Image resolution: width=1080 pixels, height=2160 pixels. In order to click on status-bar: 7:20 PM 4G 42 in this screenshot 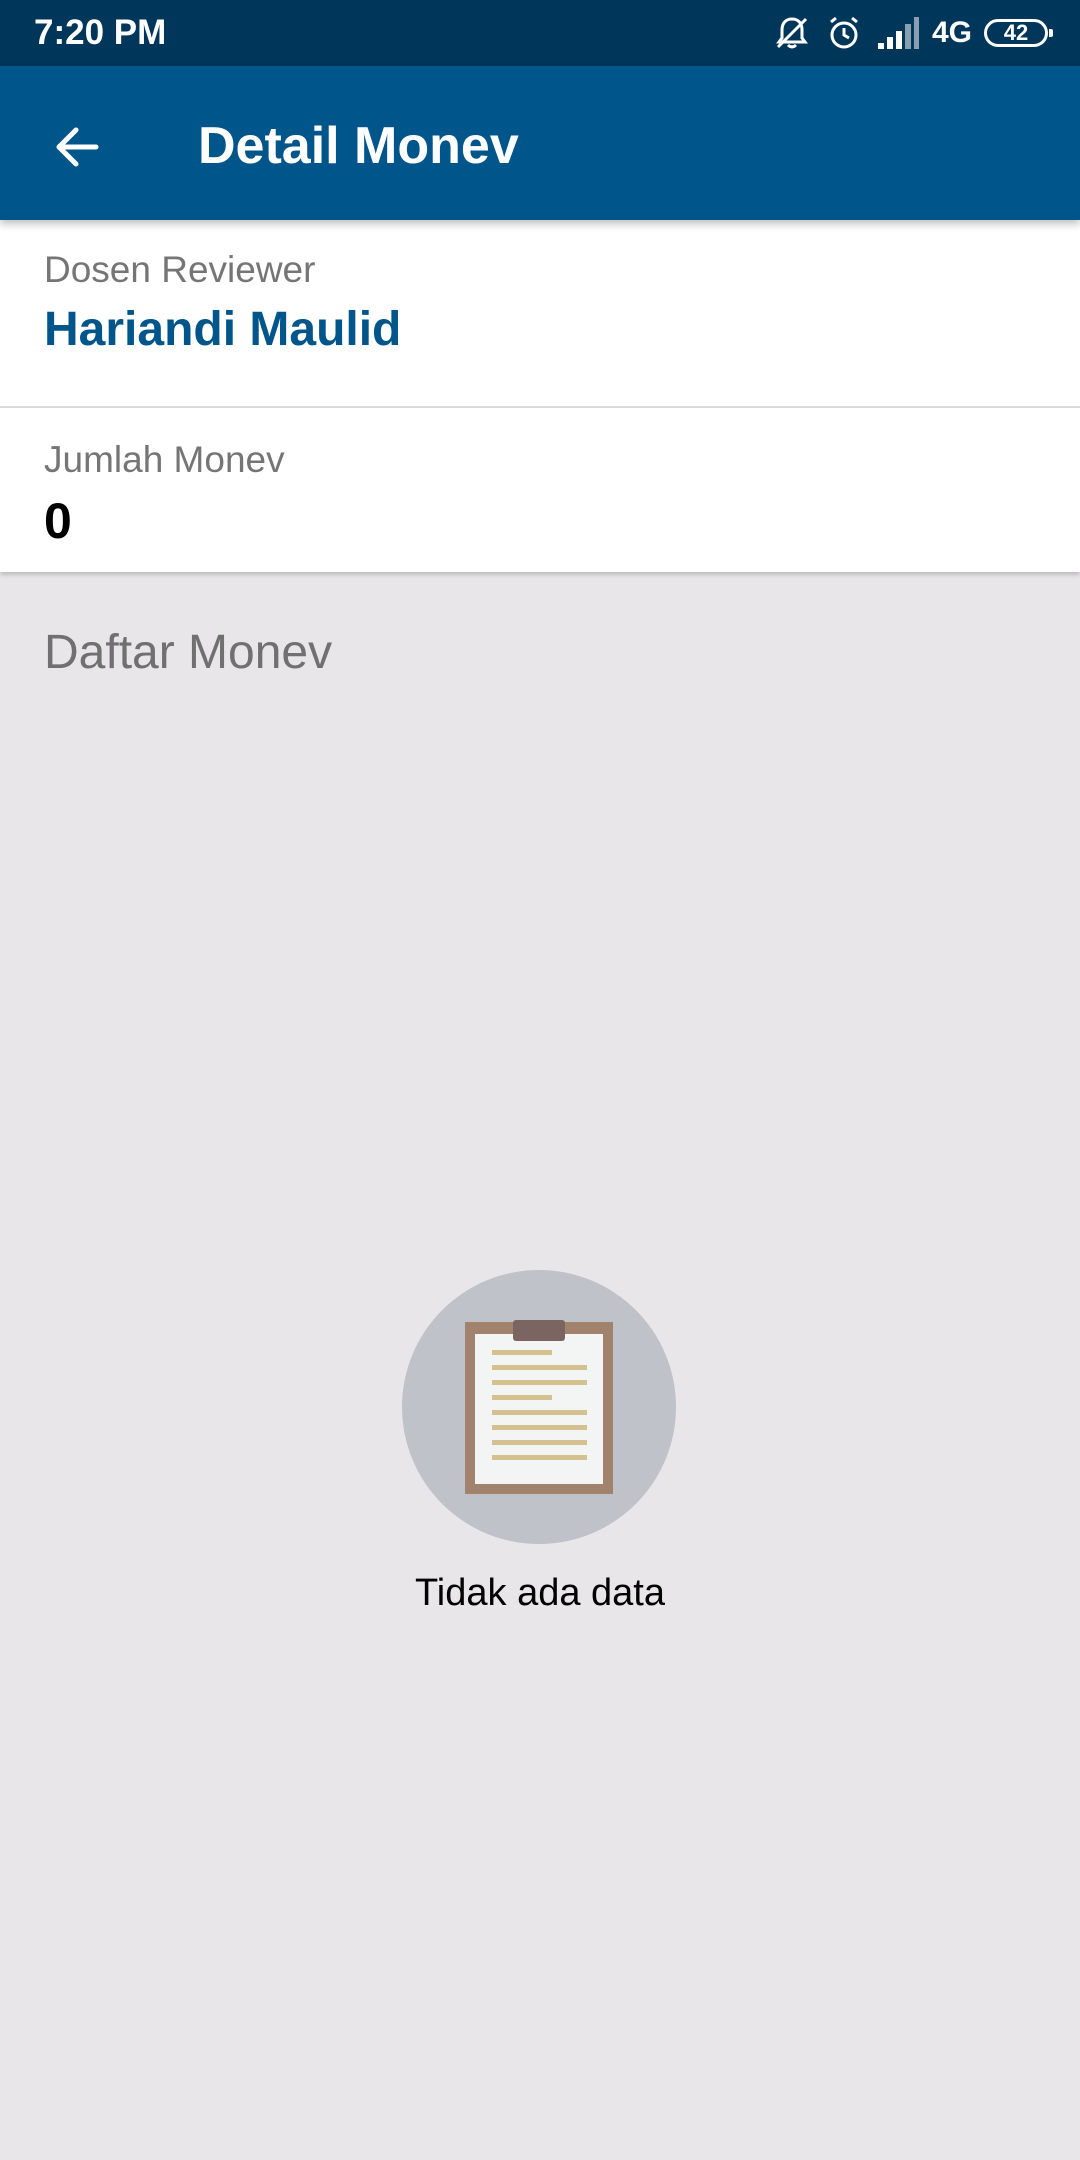, I will do `click(540, 33)`.